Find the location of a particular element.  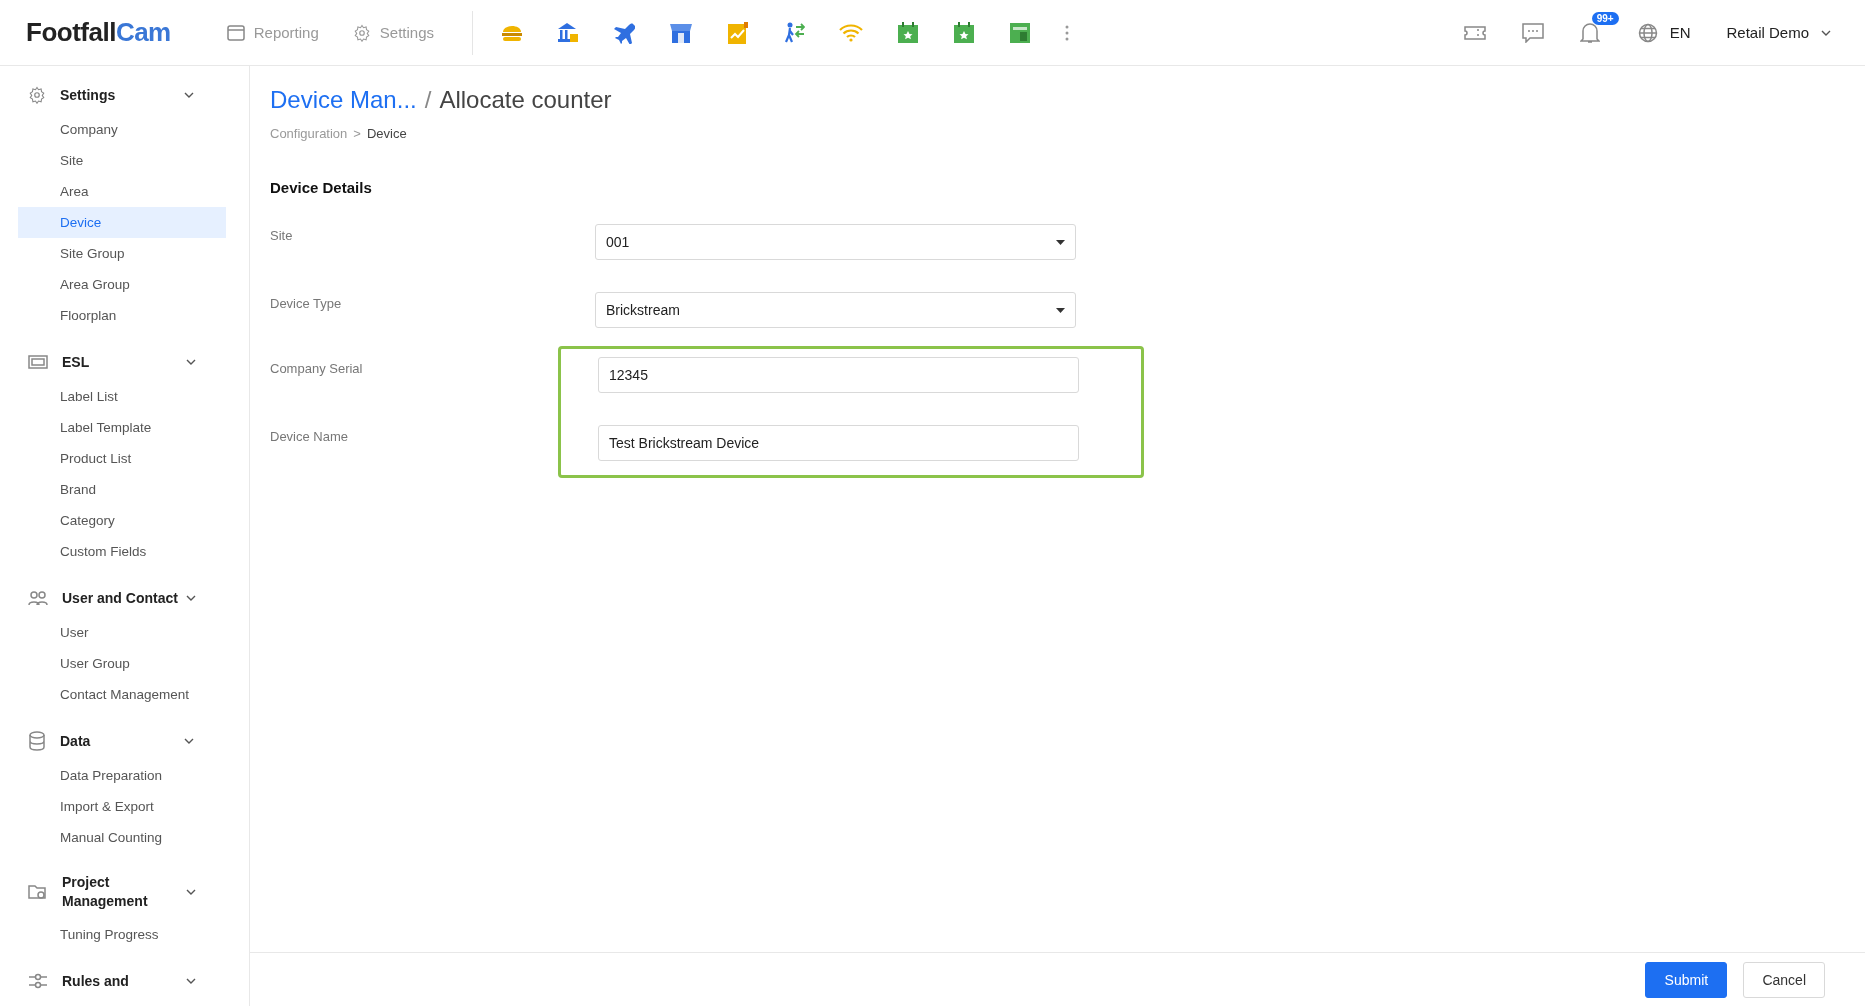

sidebar-item: Floorplan is located at coordinates (122, 315).